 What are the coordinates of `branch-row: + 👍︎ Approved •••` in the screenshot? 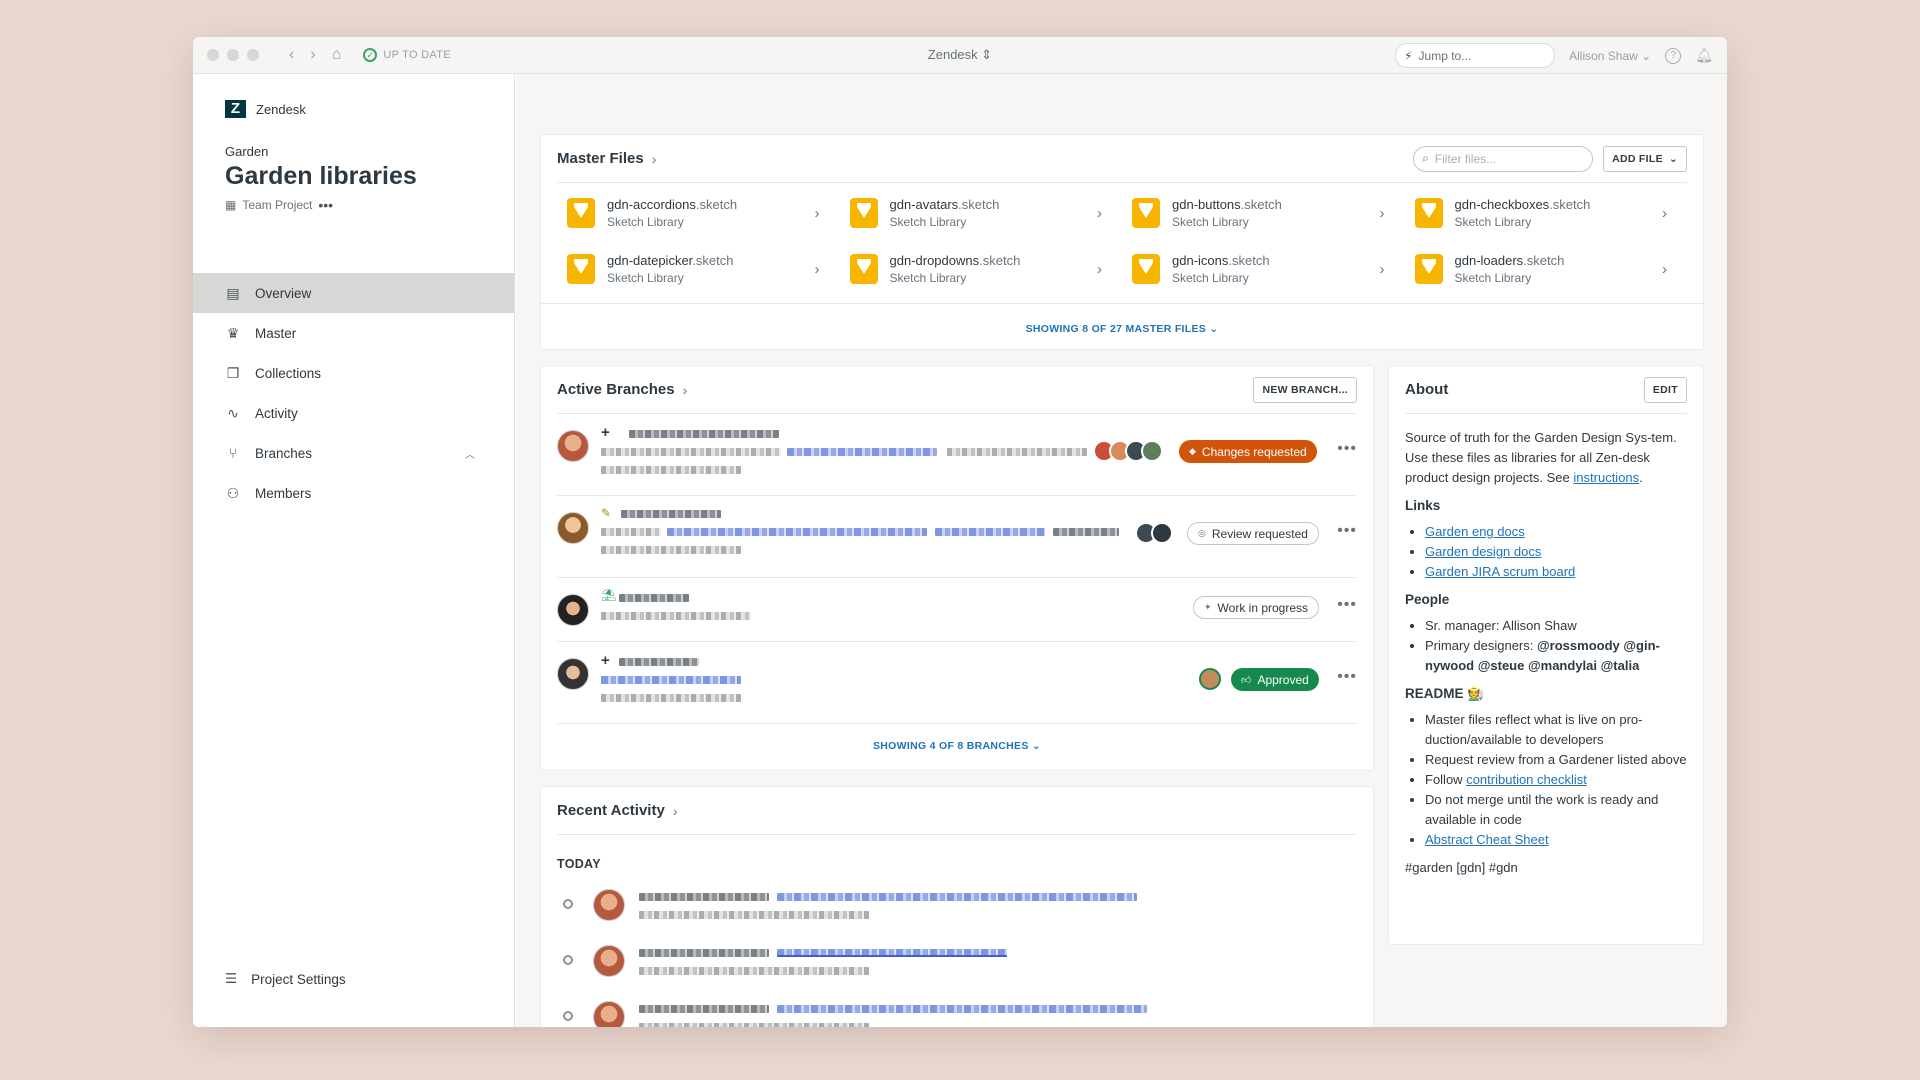 It's located at (957, 683).